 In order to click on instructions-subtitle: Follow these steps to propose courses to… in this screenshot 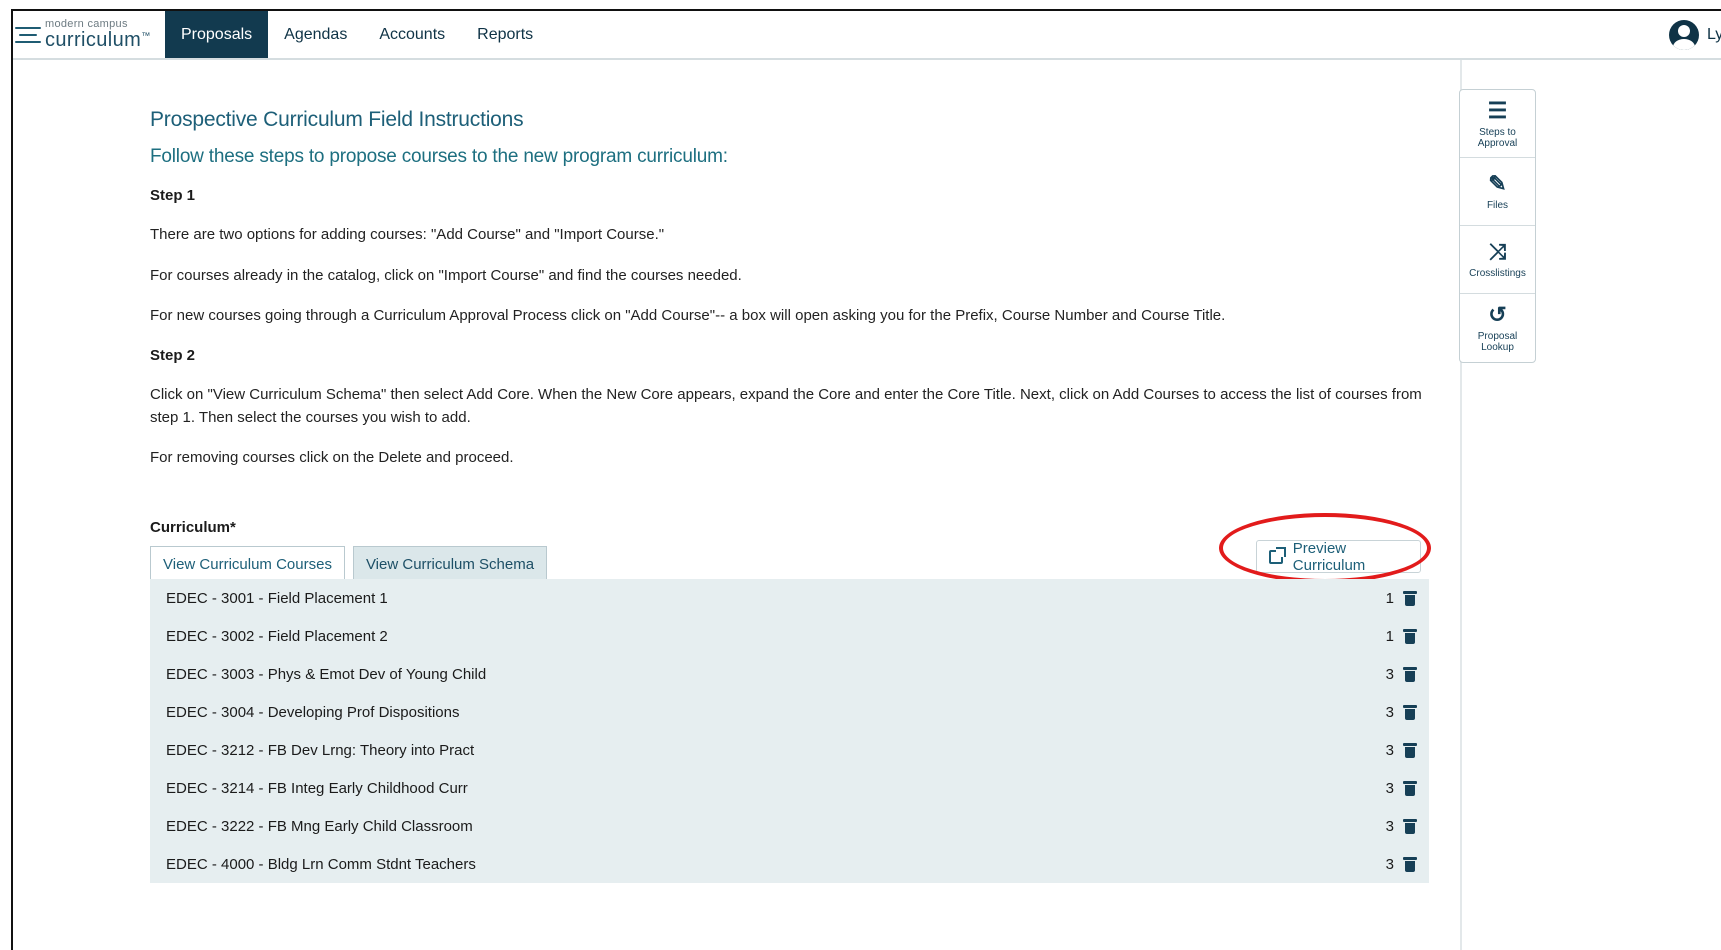, I will do `click(439, 156)`.